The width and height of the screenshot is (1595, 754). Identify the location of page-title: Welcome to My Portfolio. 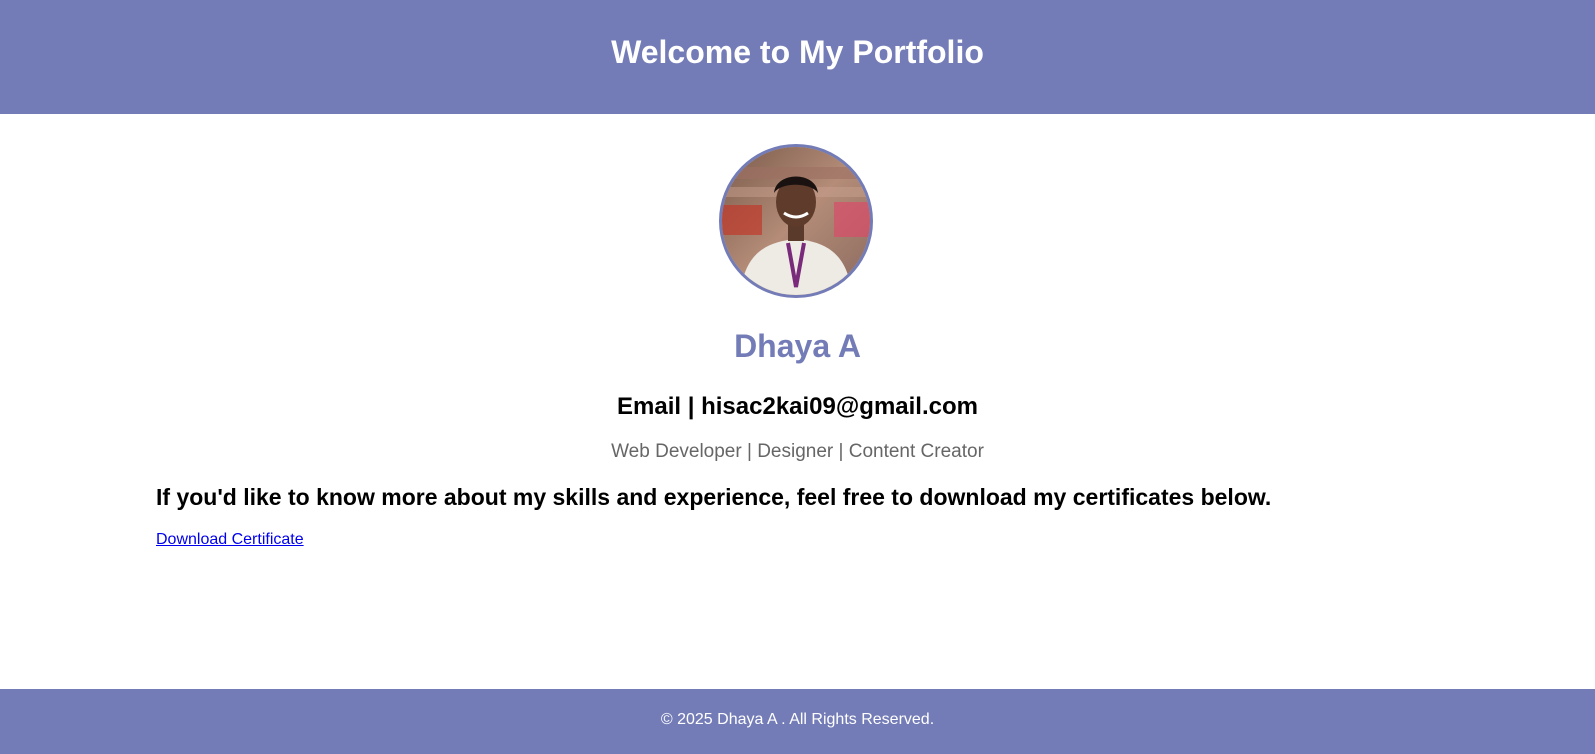
(797, 51).